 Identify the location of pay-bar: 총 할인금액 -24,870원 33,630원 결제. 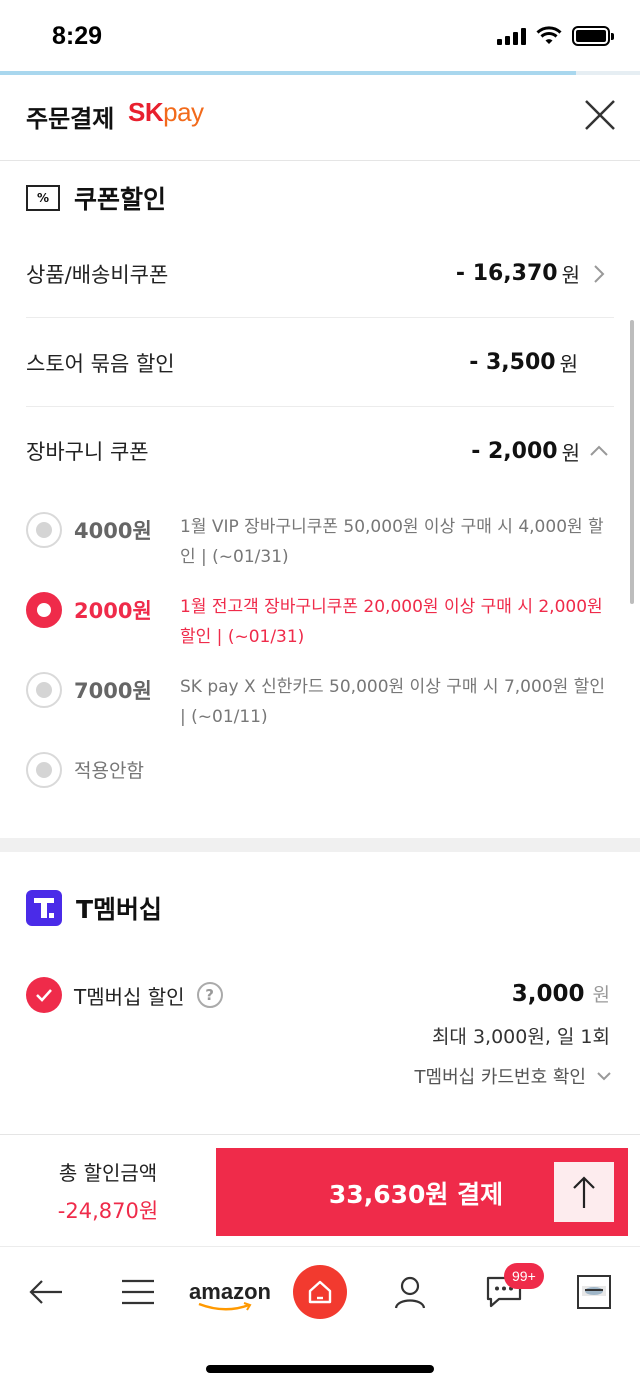
(320, 1190).